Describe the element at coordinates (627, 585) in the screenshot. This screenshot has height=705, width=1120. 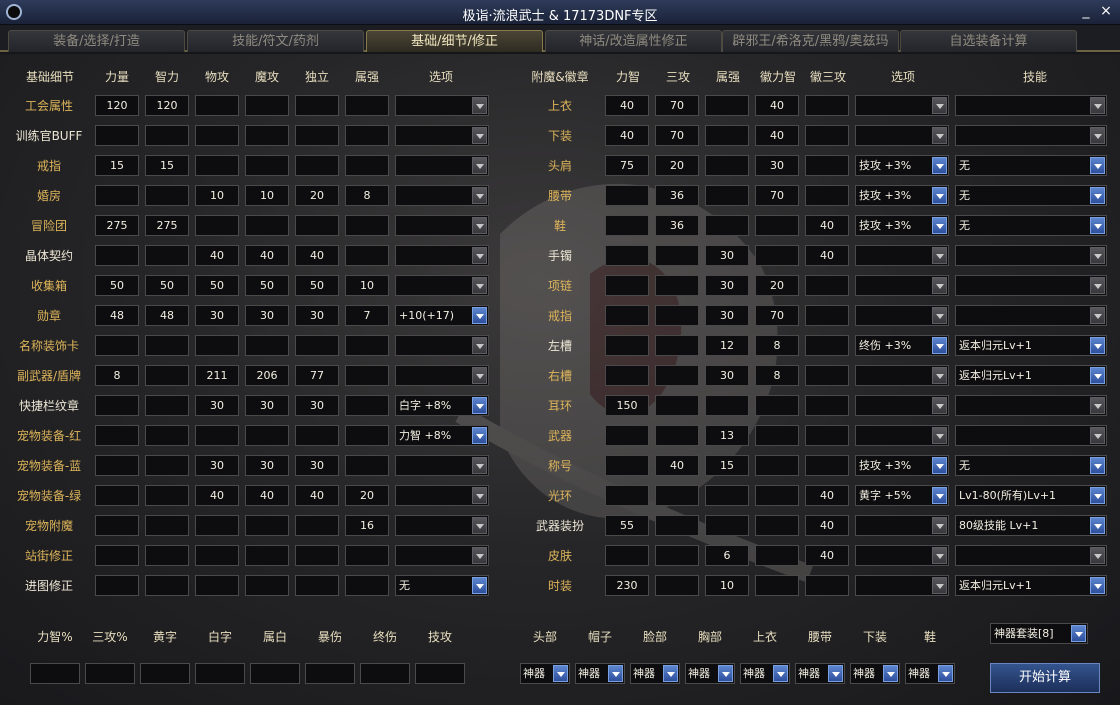
I see `right-value-field: 230` at that location.